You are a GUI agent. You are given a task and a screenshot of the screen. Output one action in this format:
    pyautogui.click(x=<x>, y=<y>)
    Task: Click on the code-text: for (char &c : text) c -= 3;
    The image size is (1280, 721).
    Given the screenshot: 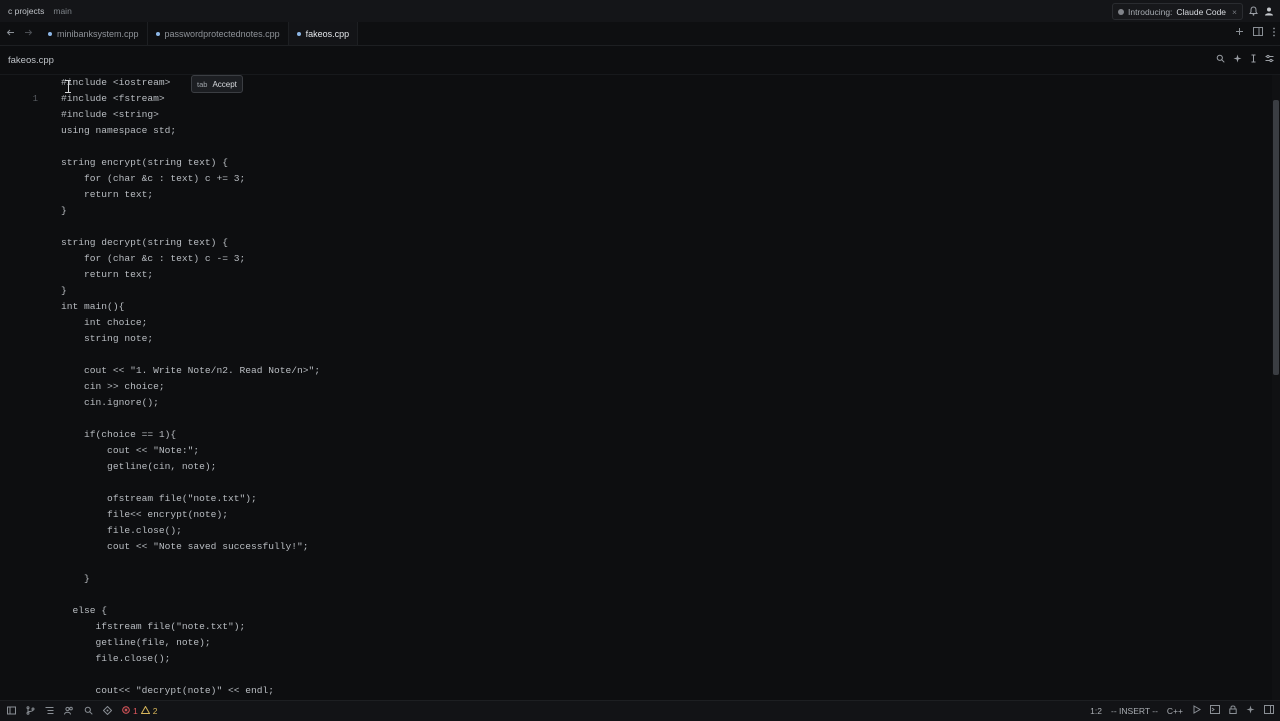 What is the action you would take?
    pyautogui.click(x=153, y=258)
    